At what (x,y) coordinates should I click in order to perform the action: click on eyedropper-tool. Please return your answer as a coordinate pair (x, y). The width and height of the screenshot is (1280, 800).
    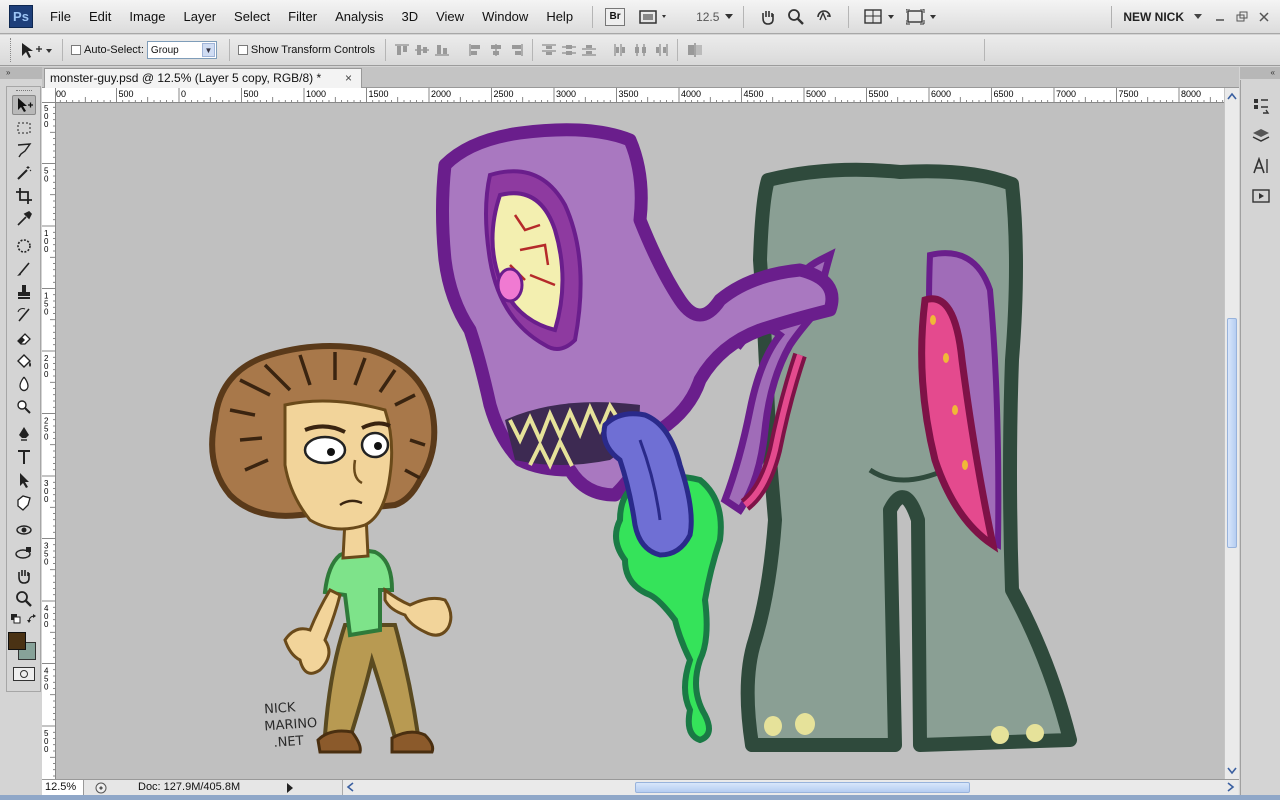
    Looking at the image, I should click on (24, 219).